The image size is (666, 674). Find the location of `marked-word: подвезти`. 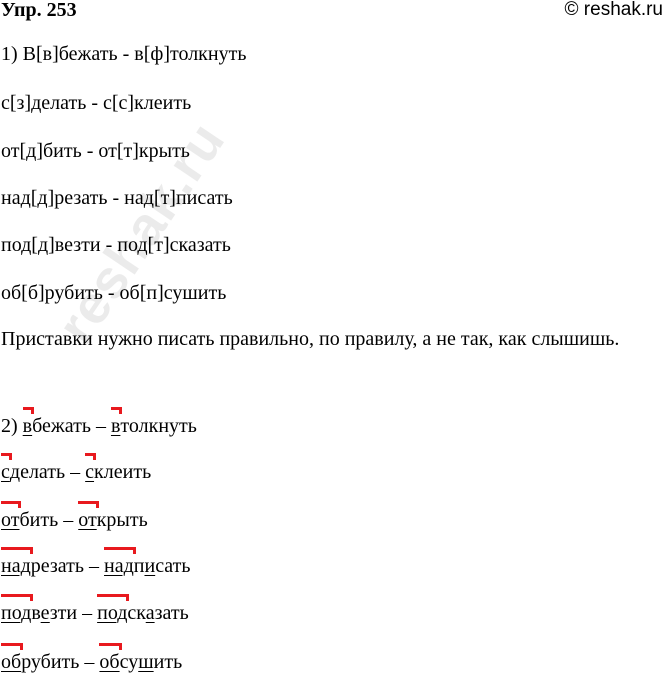

marked-word: подвезти is located at coordinates (39, 609).